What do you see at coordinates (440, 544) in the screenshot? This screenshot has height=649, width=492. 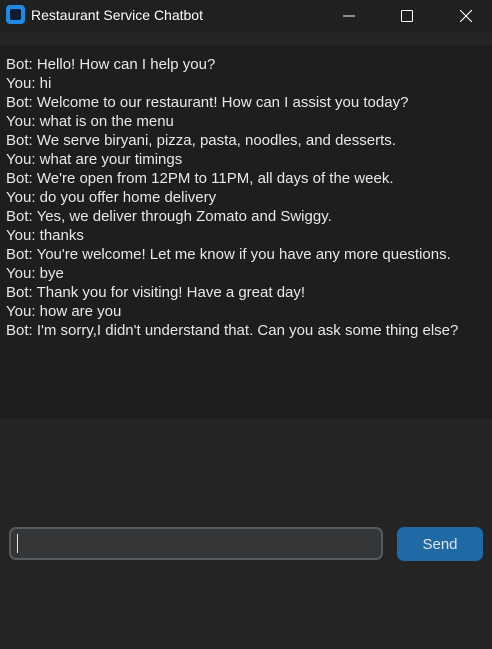 I see `send-button: Send` at bounding box center [440, 544].